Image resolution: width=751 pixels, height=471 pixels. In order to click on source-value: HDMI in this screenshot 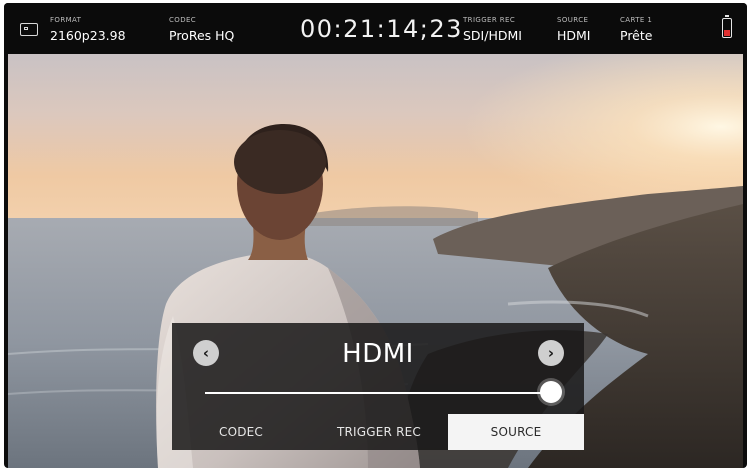, I will do `click(574, 35)`.